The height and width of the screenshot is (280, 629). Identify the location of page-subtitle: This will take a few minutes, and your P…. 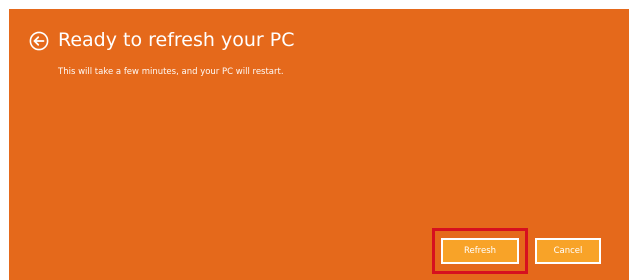
(171, 72).